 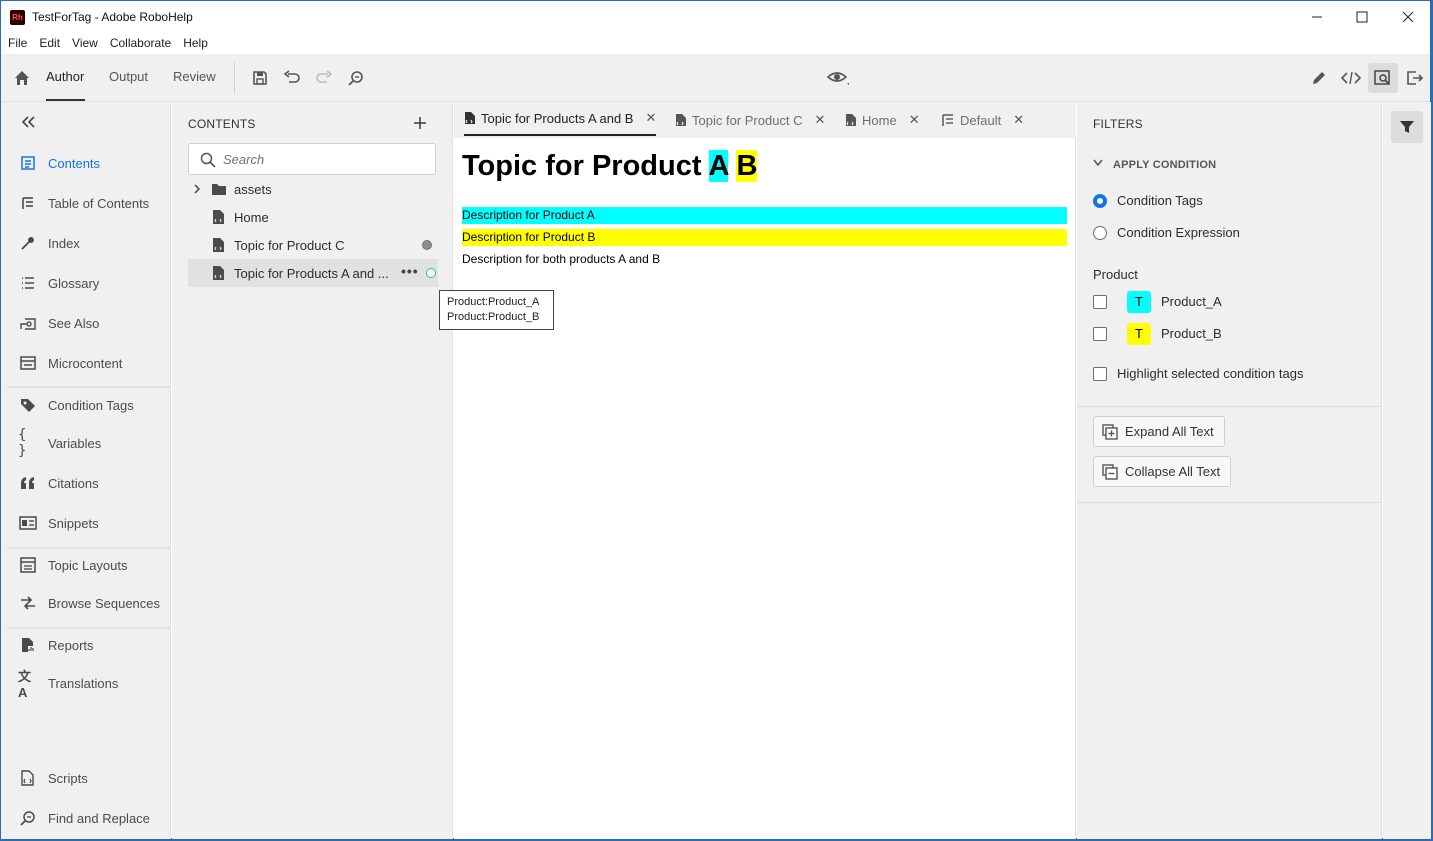 I want to click on nav-label: Contents, so click(x=74, y=163).